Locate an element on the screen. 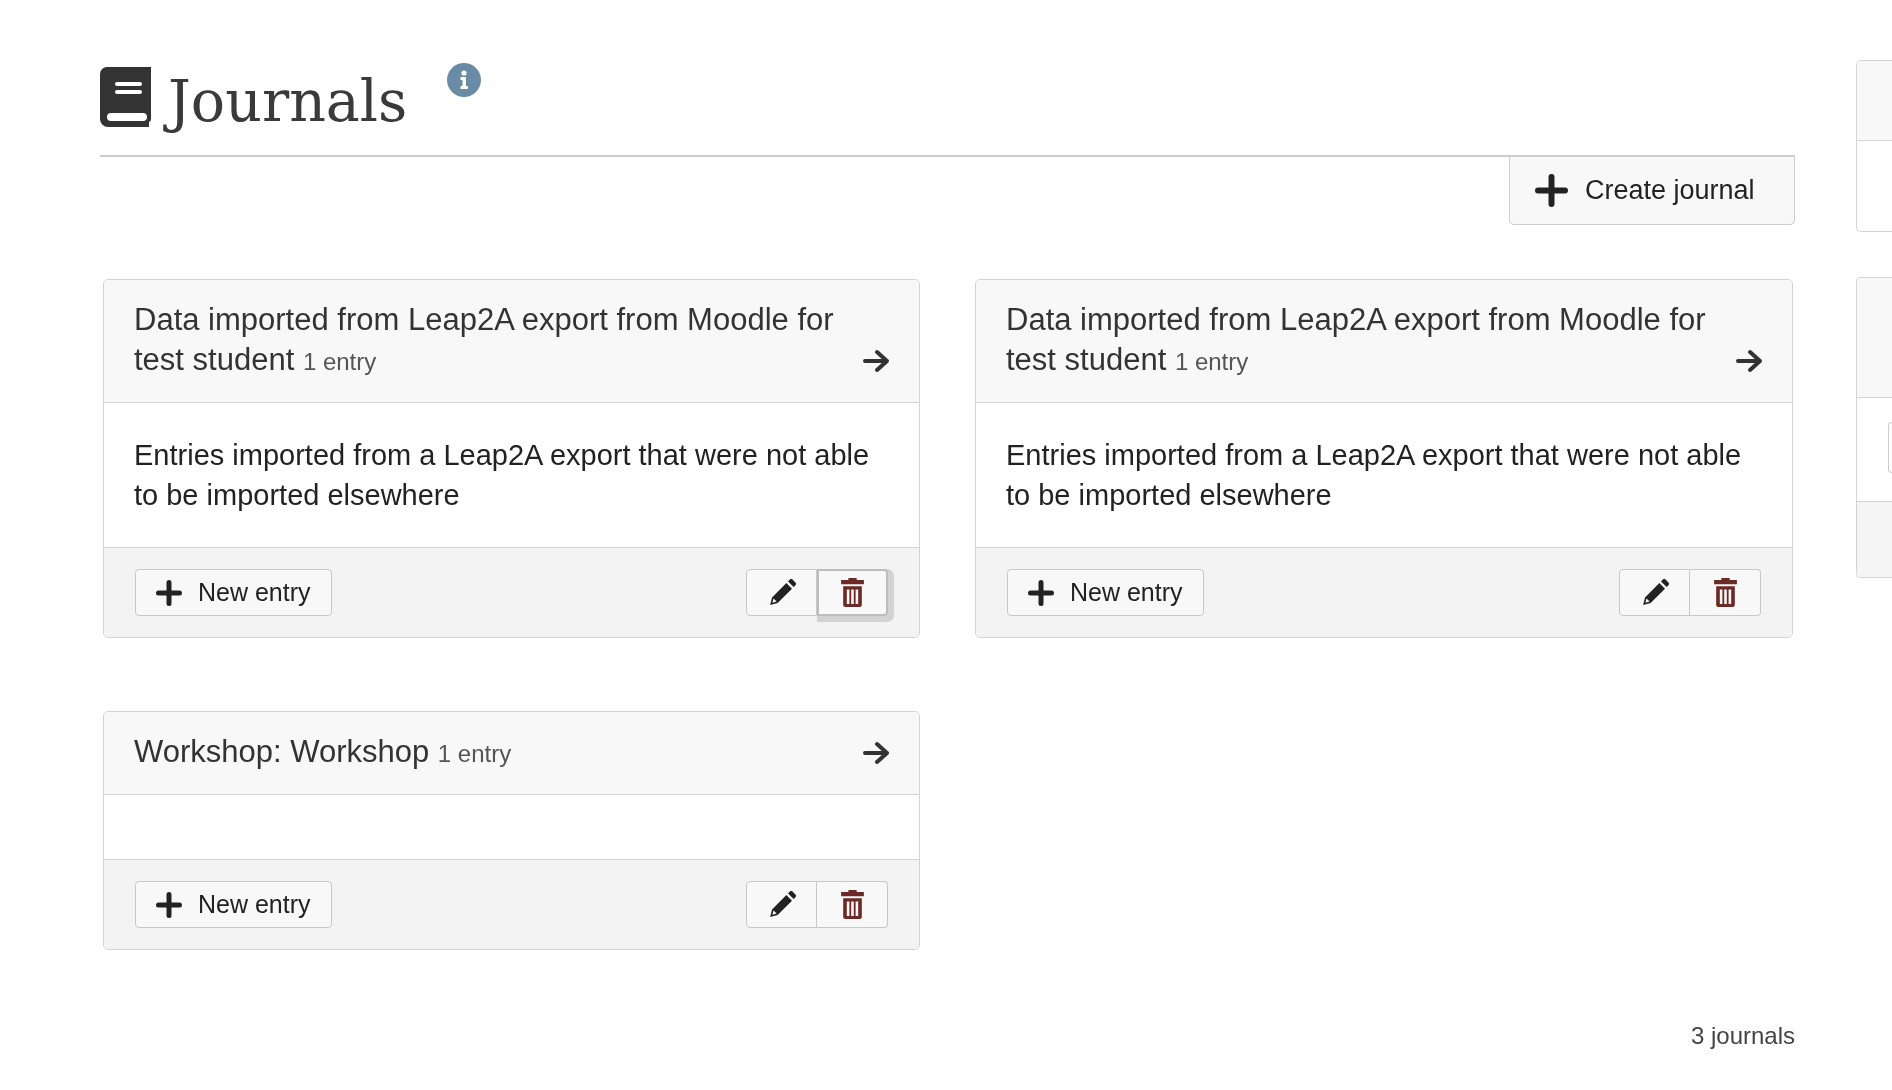 This screenshot has width=1892, height=1090. journal-title: Workshop: Workshop 1 entry is located at coordinates (494, 753).